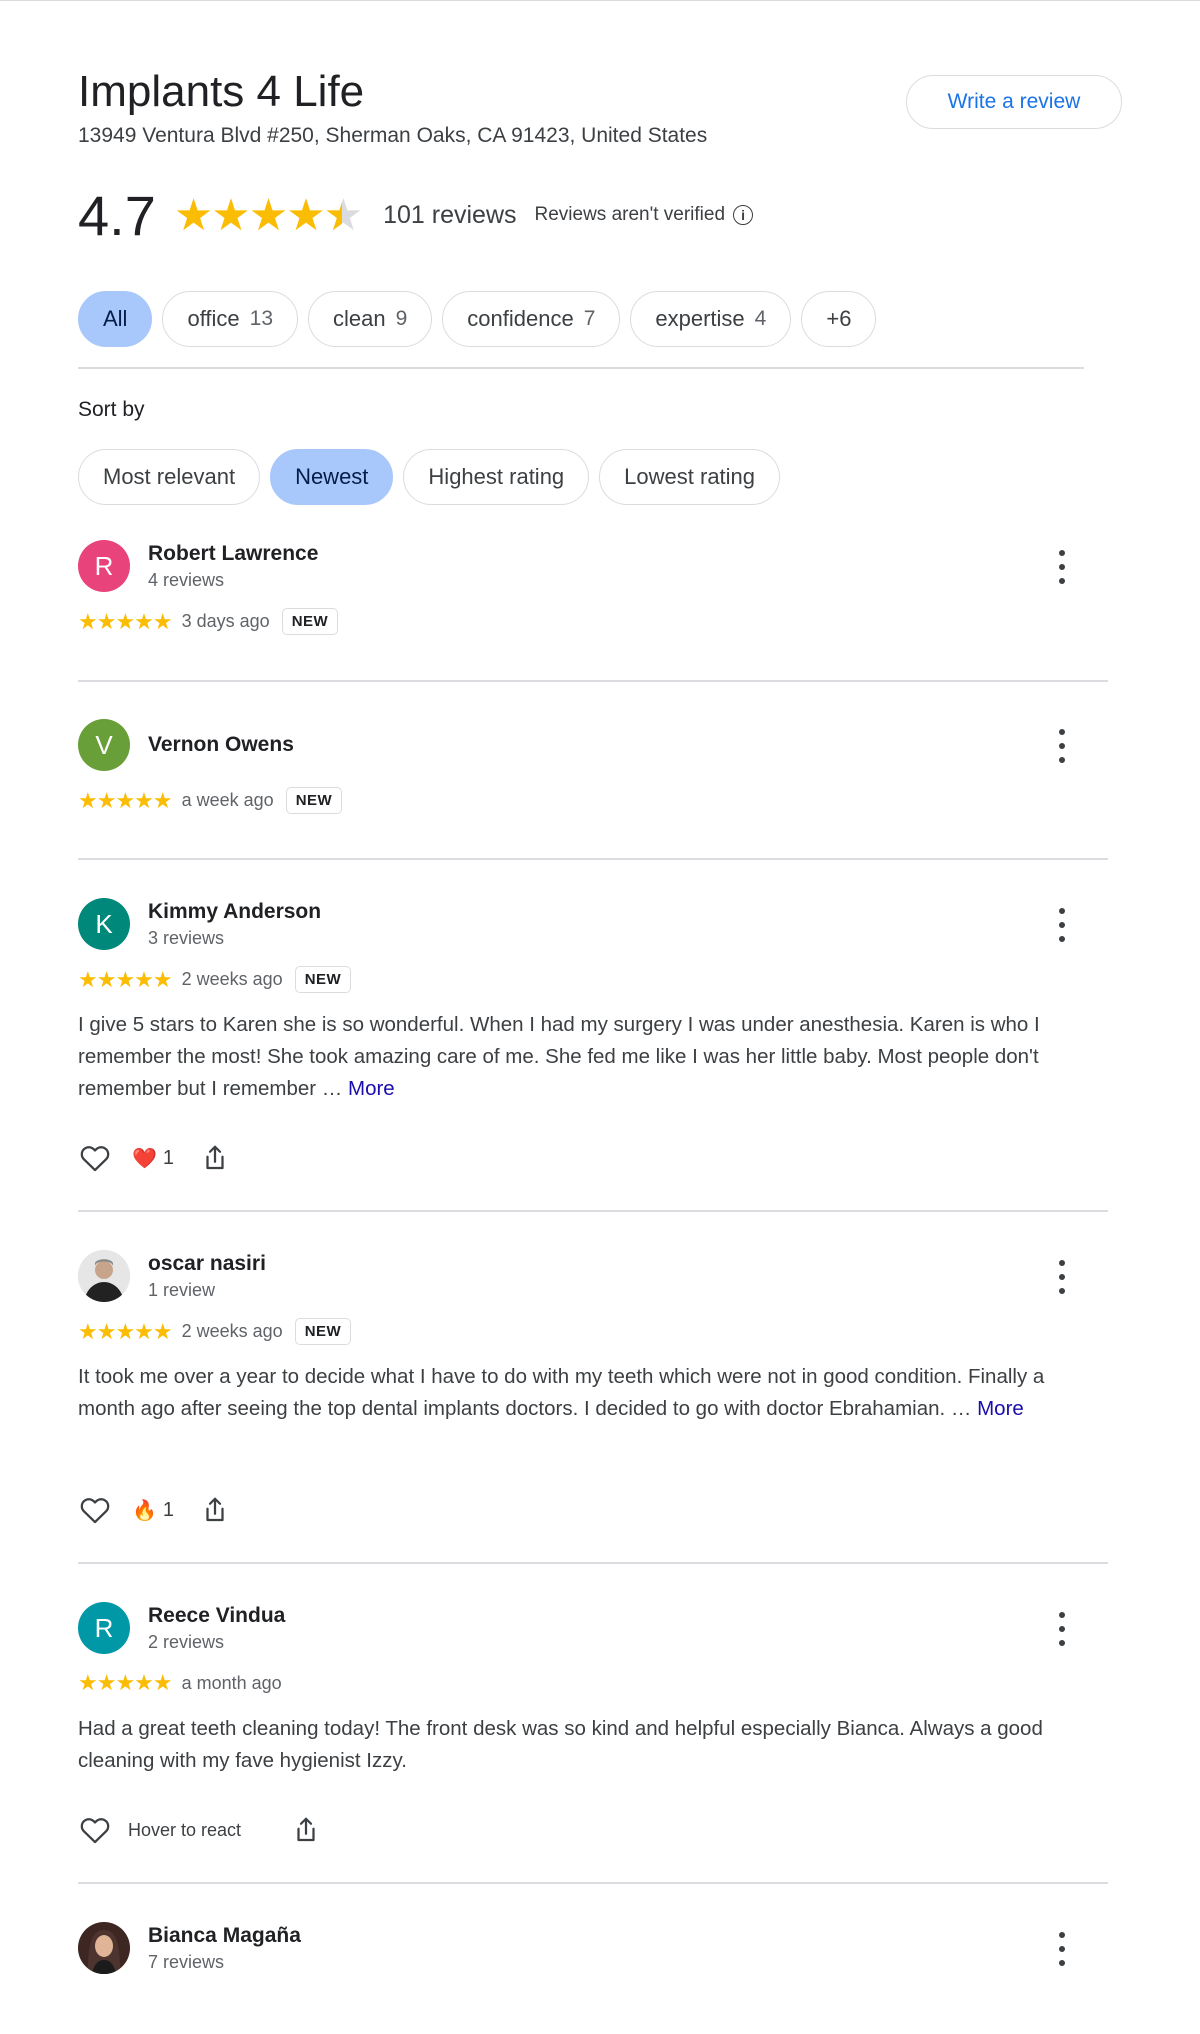 The width and height of the screenshot is (1200, 2034). I want to click on reviewer-name: Reece Vindua, so click(216, 1616).